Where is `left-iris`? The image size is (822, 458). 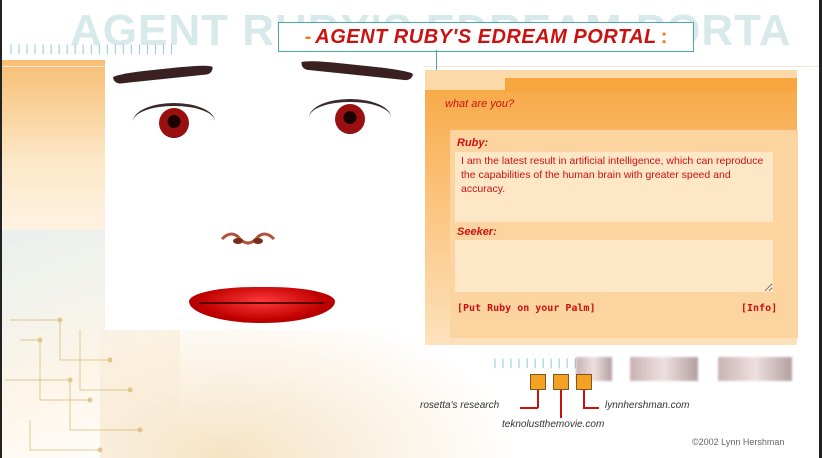 left-iris is located at coordinates (174, 123).